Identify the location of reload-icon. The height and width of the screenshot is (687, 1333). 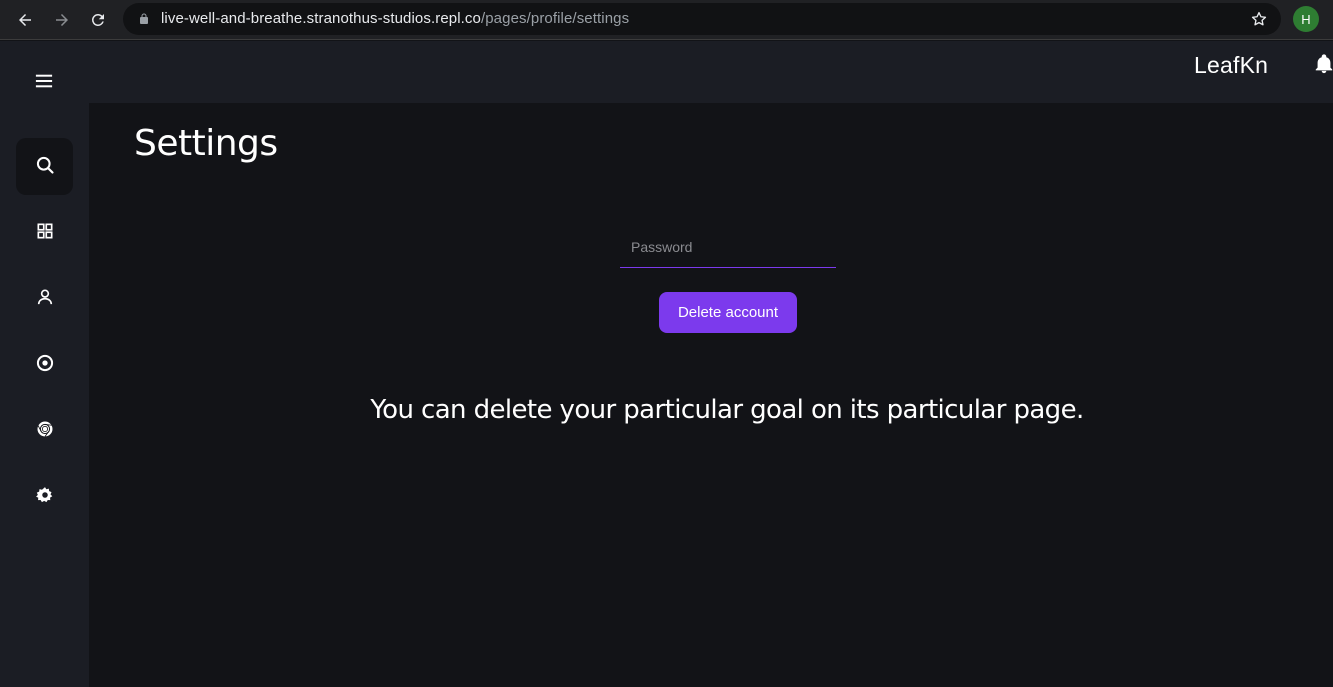
(98, 20).